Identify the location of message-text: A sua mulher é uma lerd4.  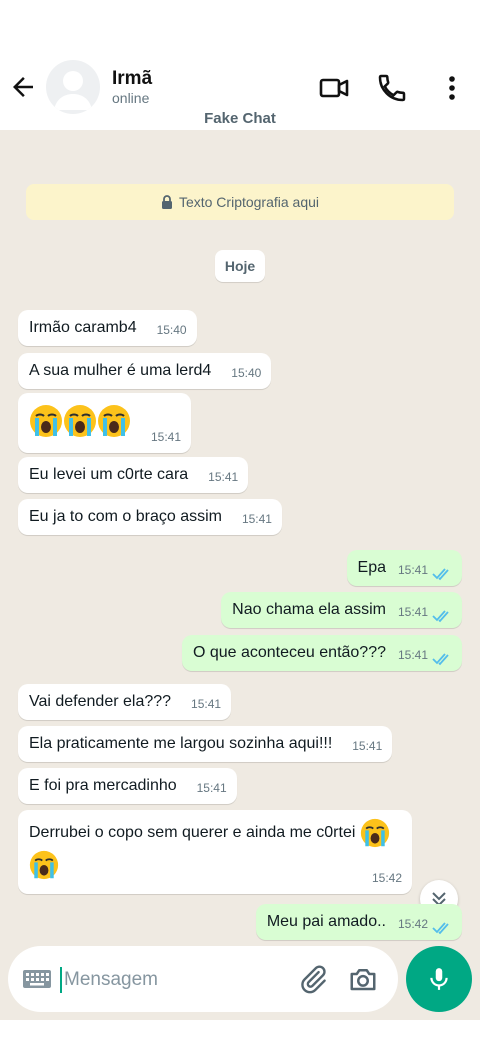
(120, 370).